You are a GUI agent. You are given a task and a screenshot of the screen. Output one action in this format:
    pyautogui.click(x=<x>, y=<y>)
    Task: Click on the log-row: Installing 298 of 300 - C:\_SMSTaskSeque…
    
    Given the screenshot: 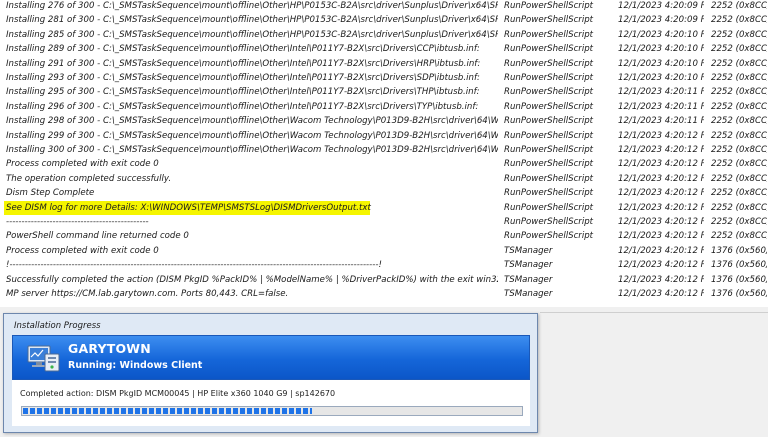 What is the action you would take?
    pyautogui.click(x=384, y=121)
    